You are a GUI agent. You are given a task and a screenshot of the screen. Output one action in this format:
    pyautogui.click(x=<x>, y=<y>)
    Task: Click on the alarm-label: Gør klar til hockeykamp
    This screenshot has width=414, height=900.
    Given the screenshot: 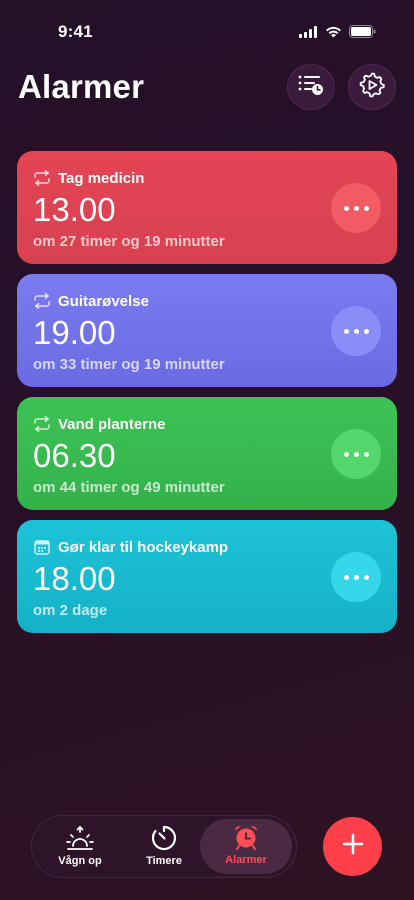 What is the action you would take?
    pyautogui.click(x=143, y=547)
    